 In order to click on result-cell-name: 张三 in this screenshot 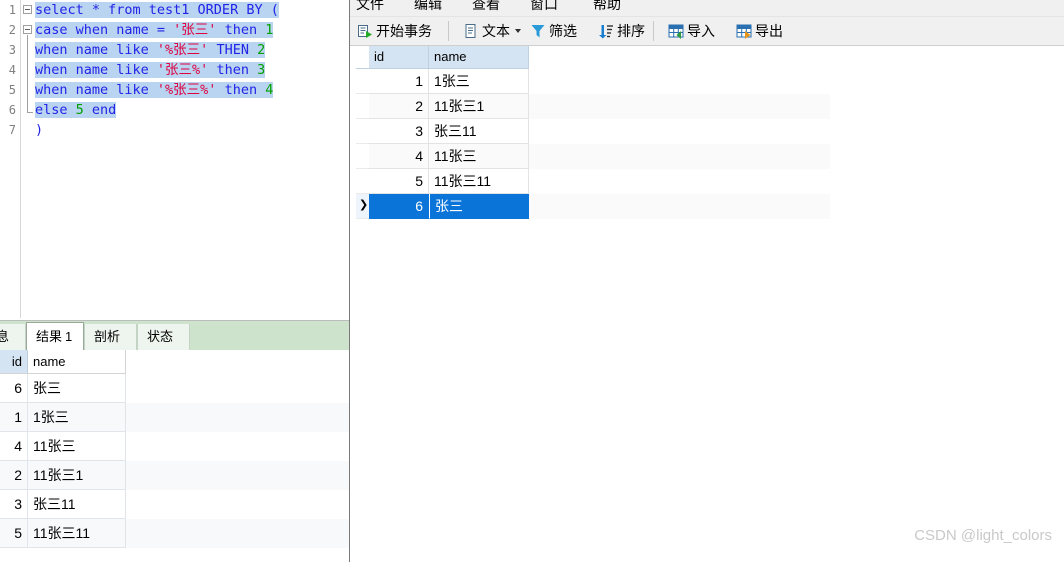, I will do `click(77, 388)`.